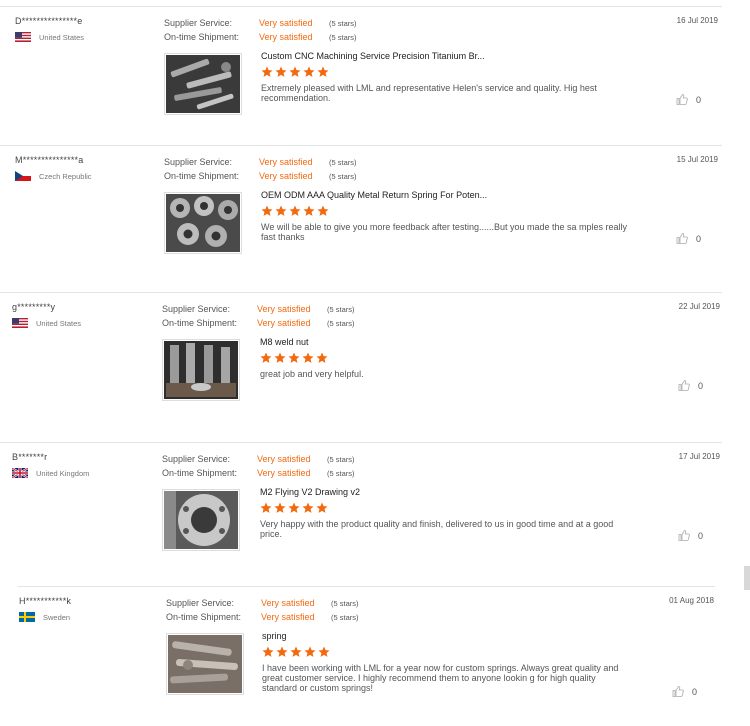  I want to click on reviewer-name: D***************e, so click(49, 21).